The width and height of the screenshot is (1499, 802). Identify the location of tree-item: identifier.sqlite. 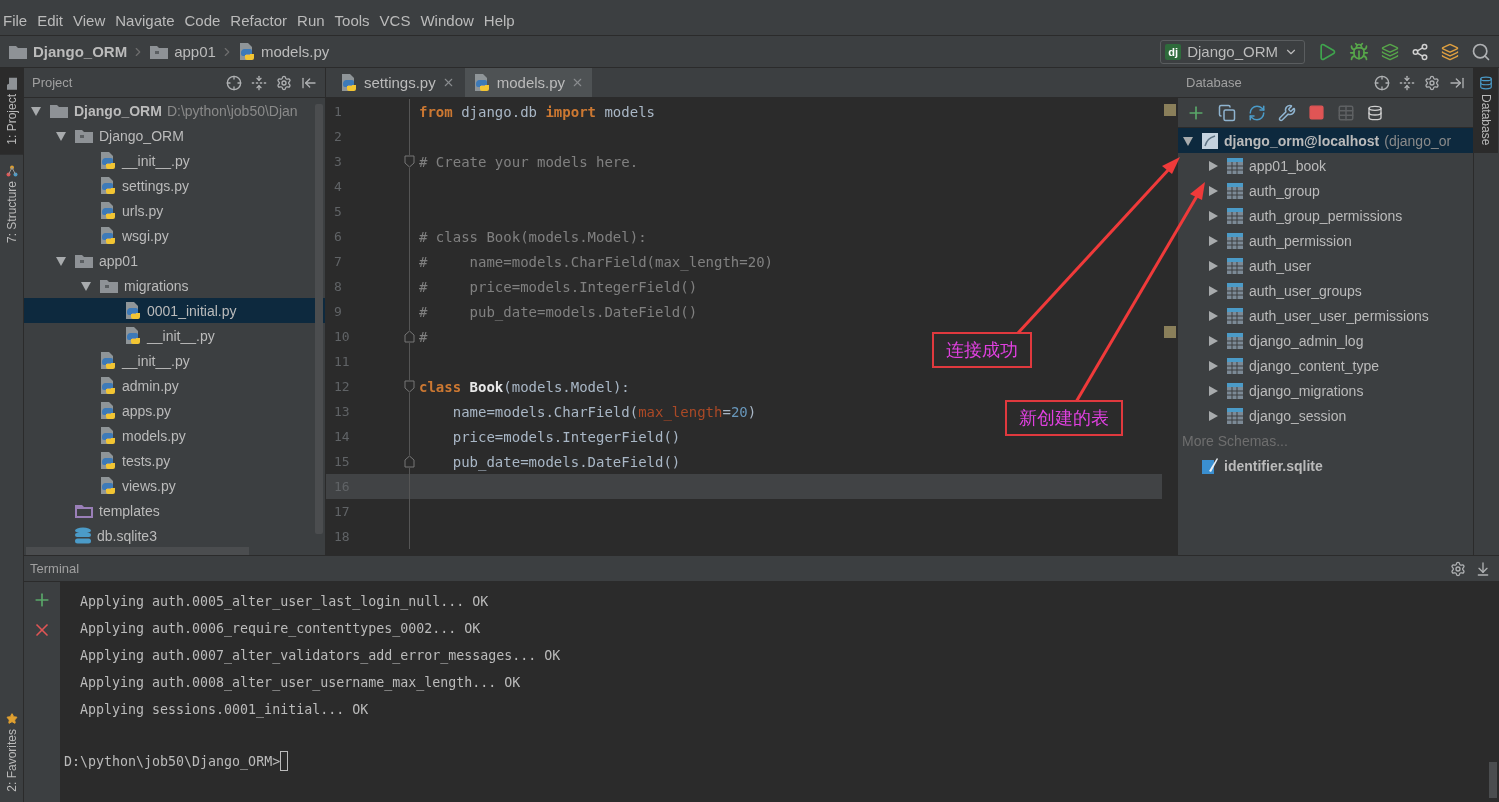
(1325, 465).